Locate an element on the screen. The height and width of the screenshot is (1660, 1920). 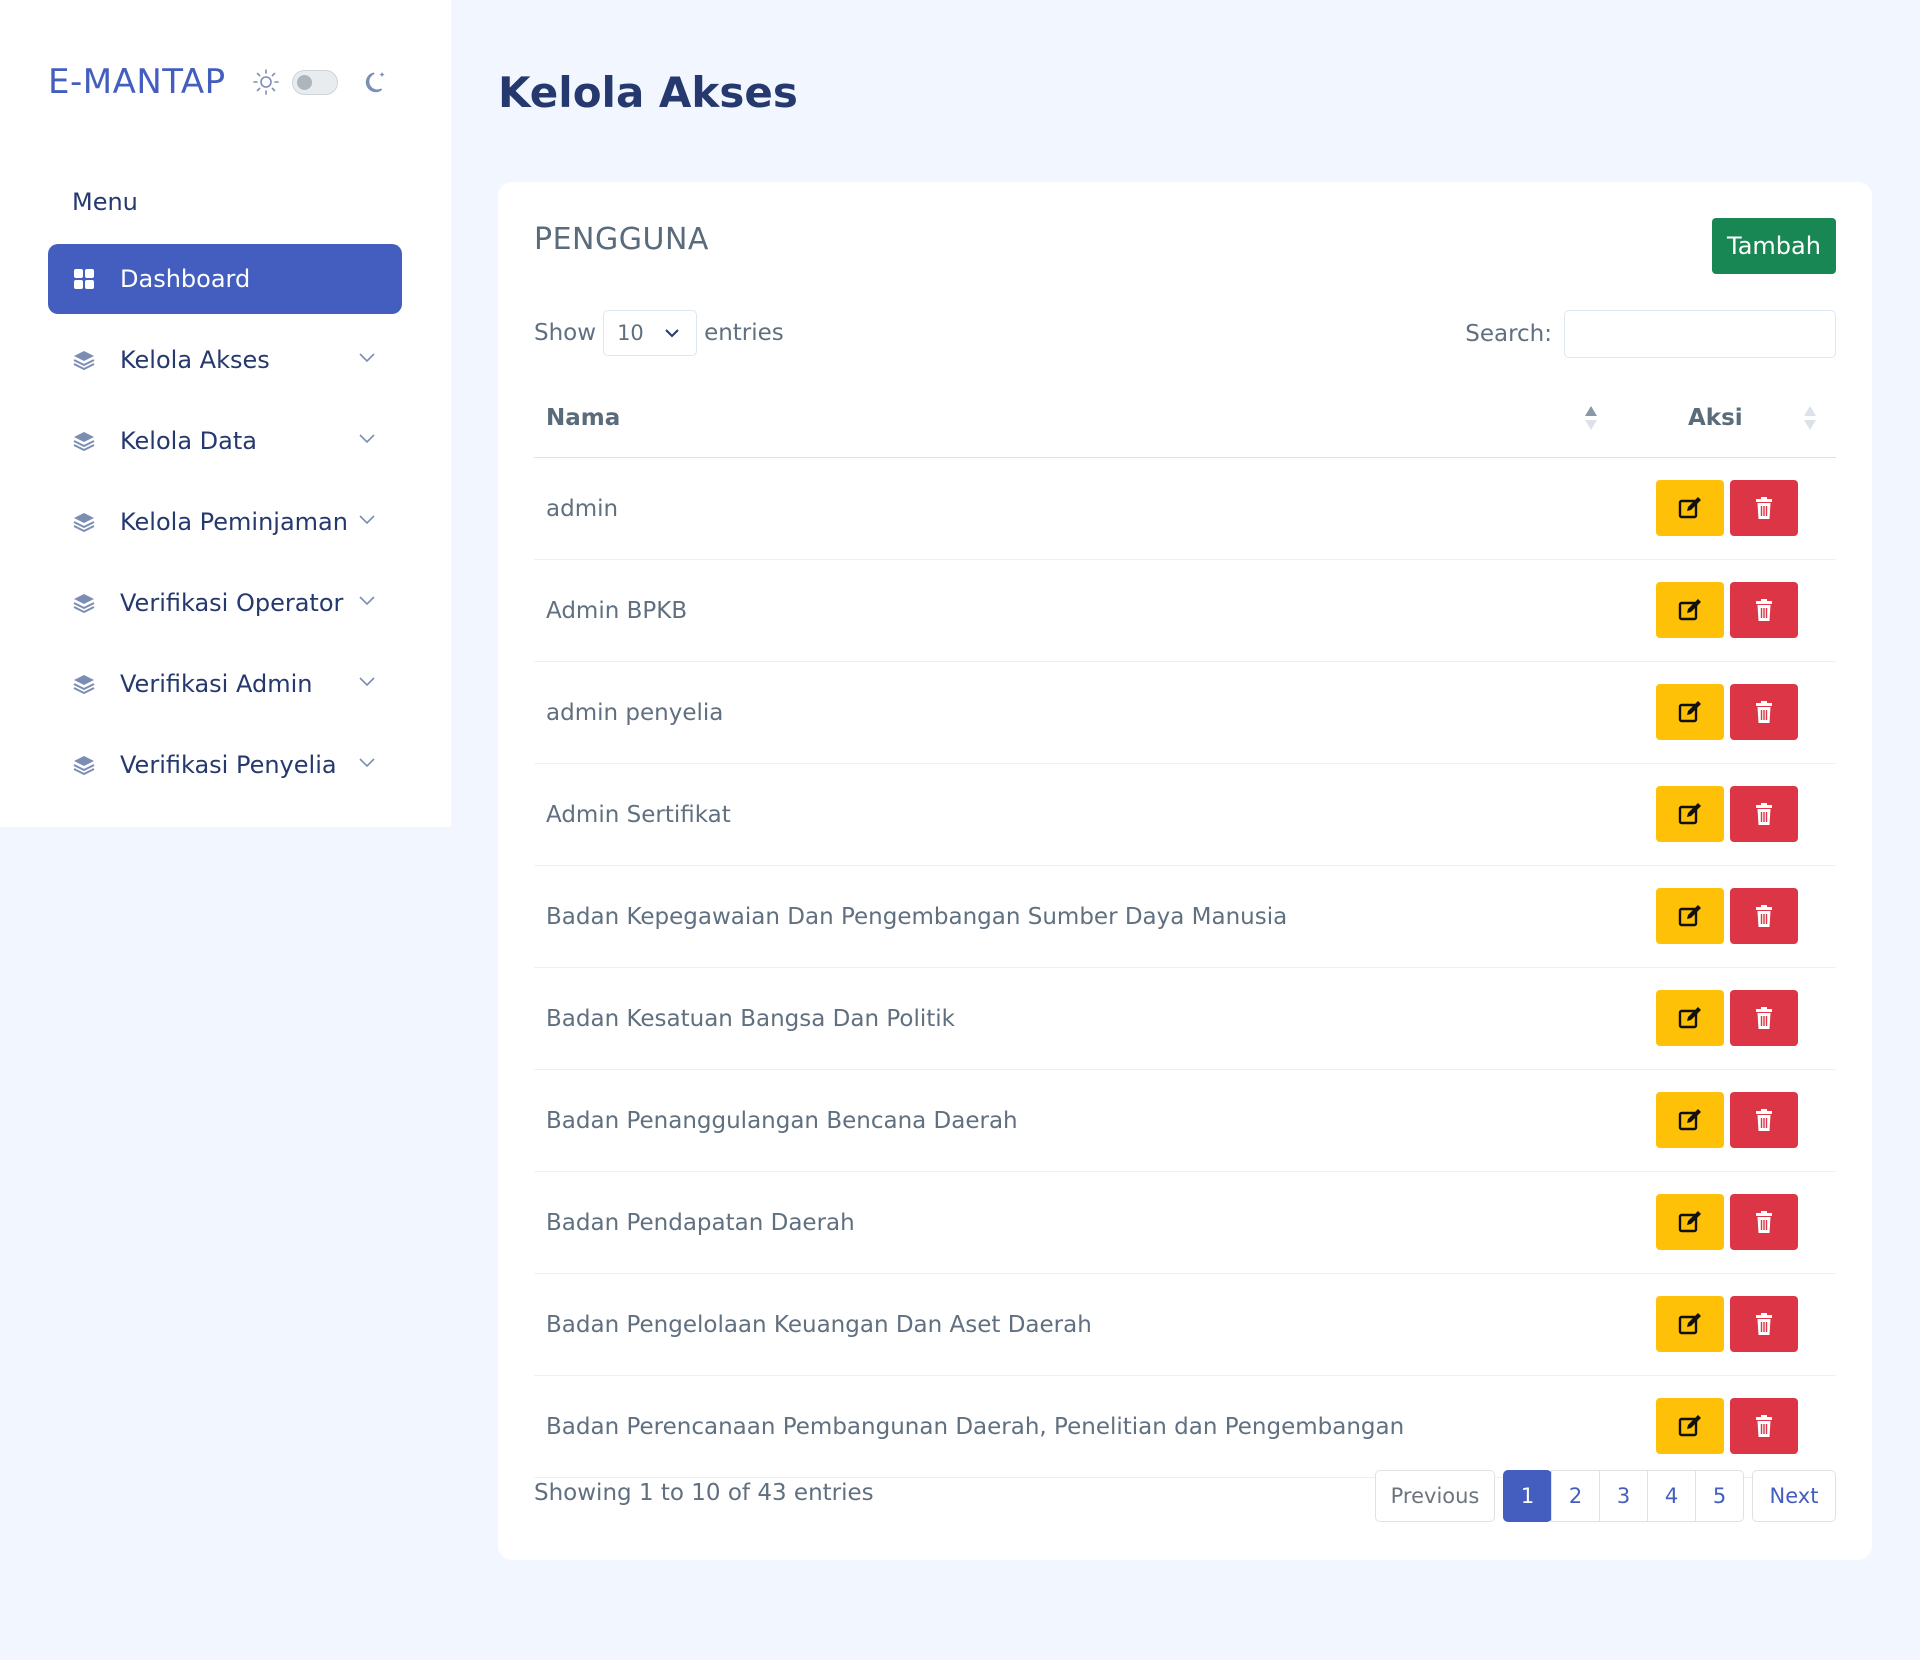
page-length-select: 10 is located at coordinates (650, 333).